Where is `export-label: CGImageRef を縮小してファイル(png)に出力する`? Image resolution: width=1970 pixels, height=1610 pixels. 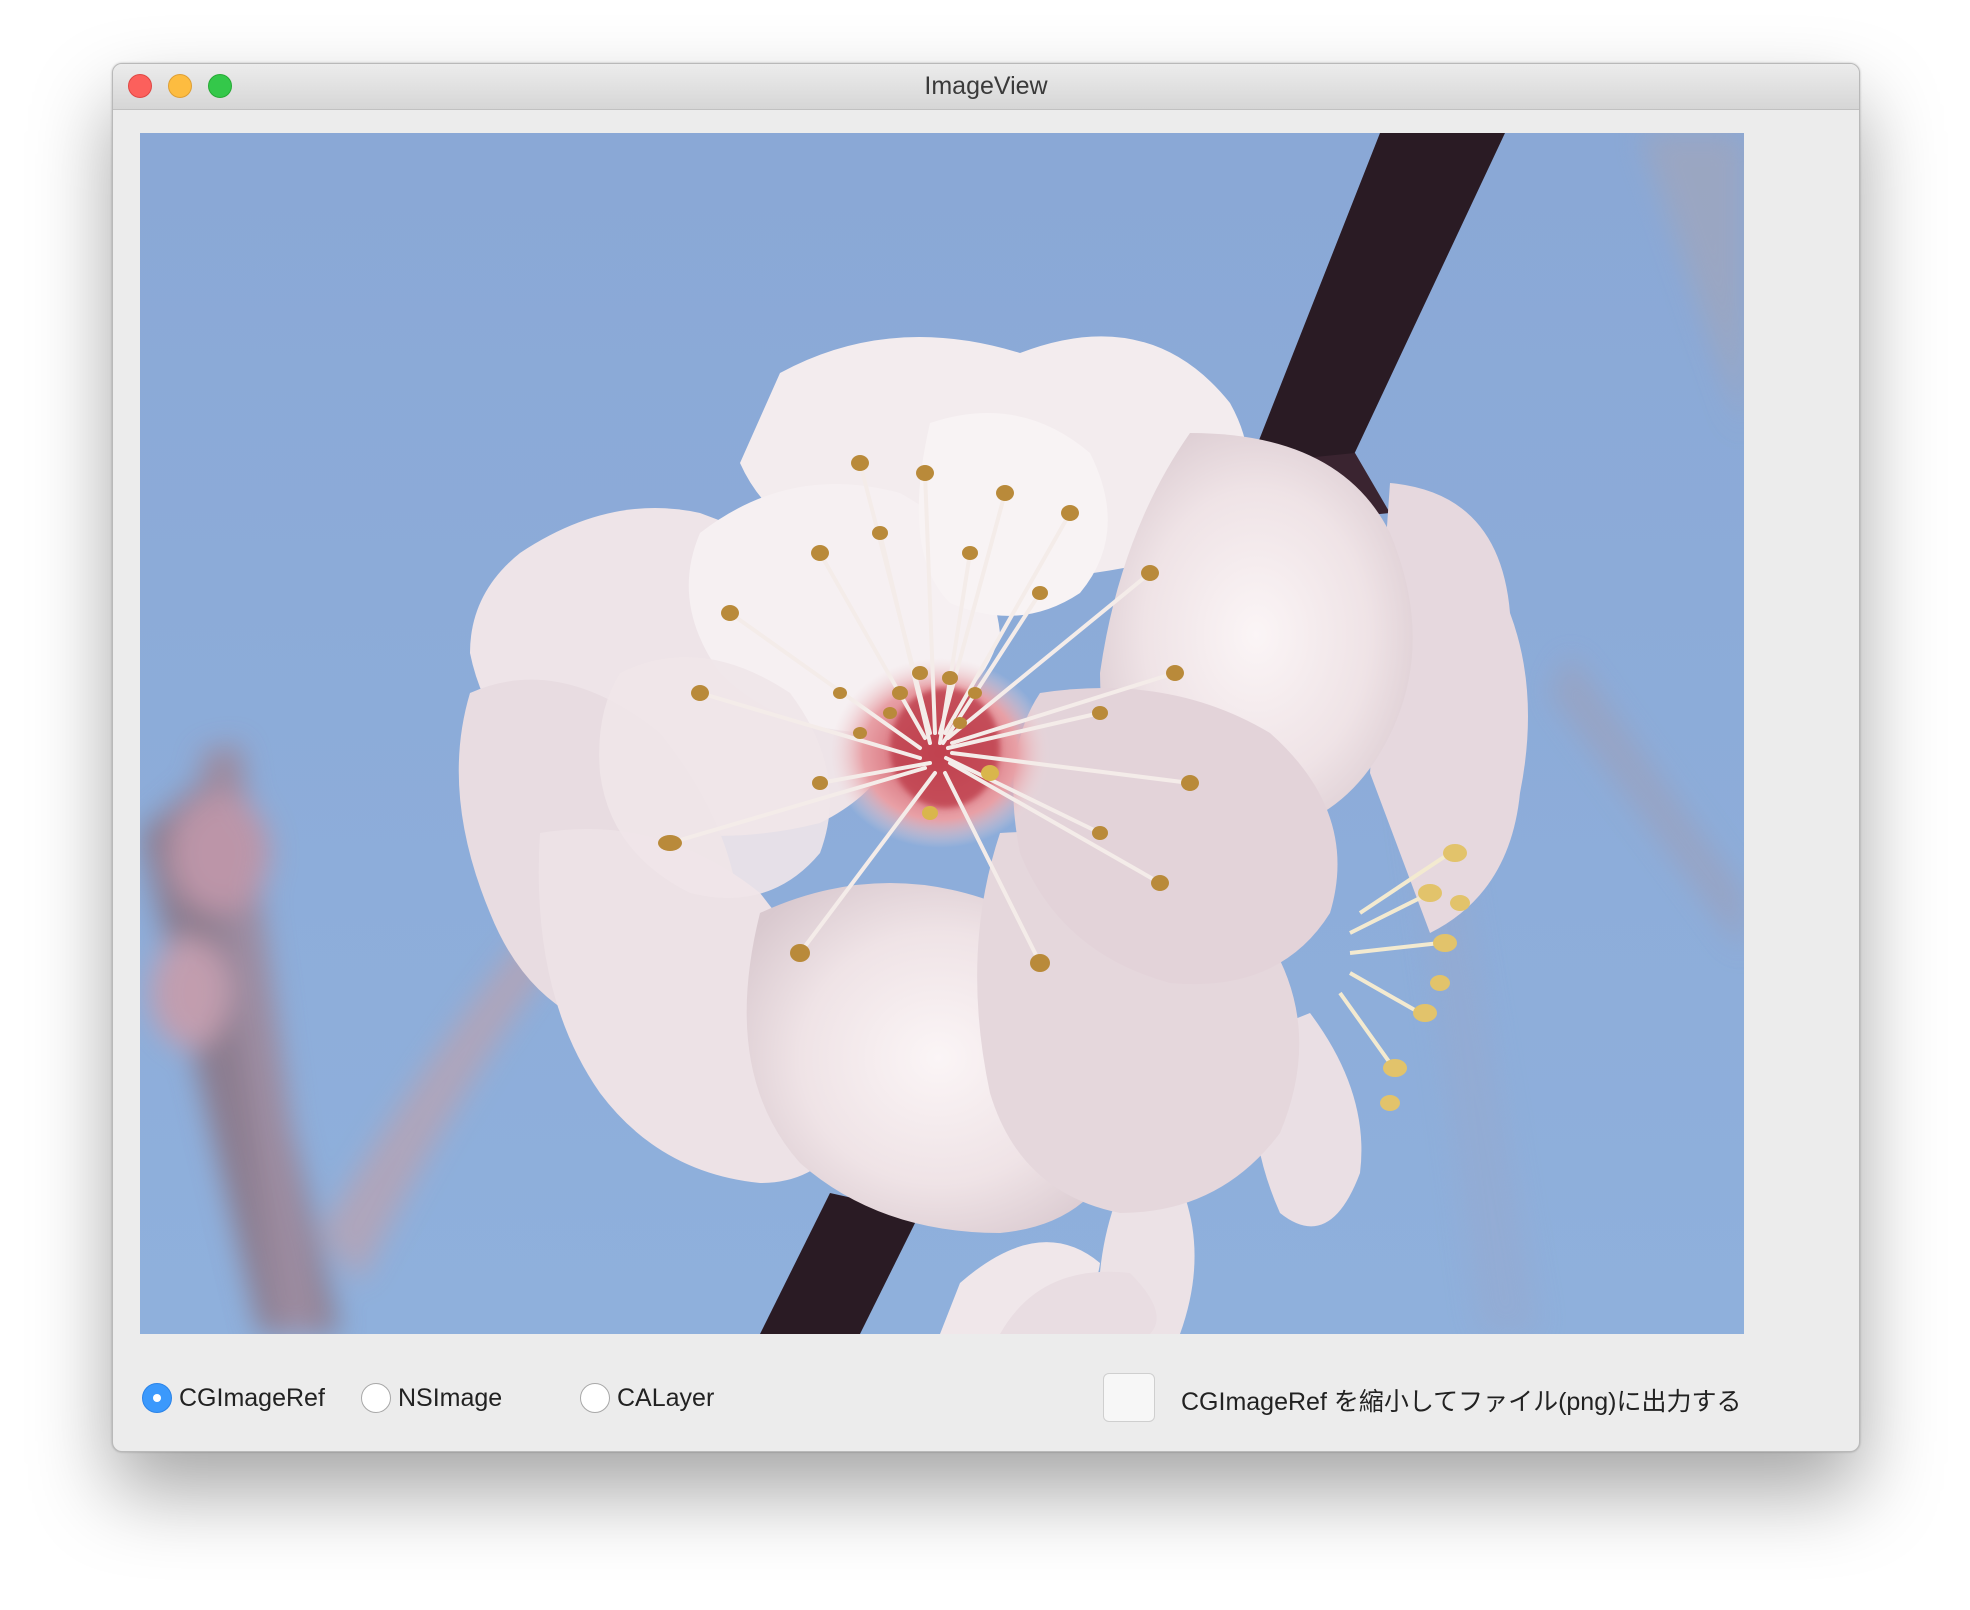 export-label: CGImageRef を縮小してファイル(png)に出力する is located at coordinates (1461, 1402).